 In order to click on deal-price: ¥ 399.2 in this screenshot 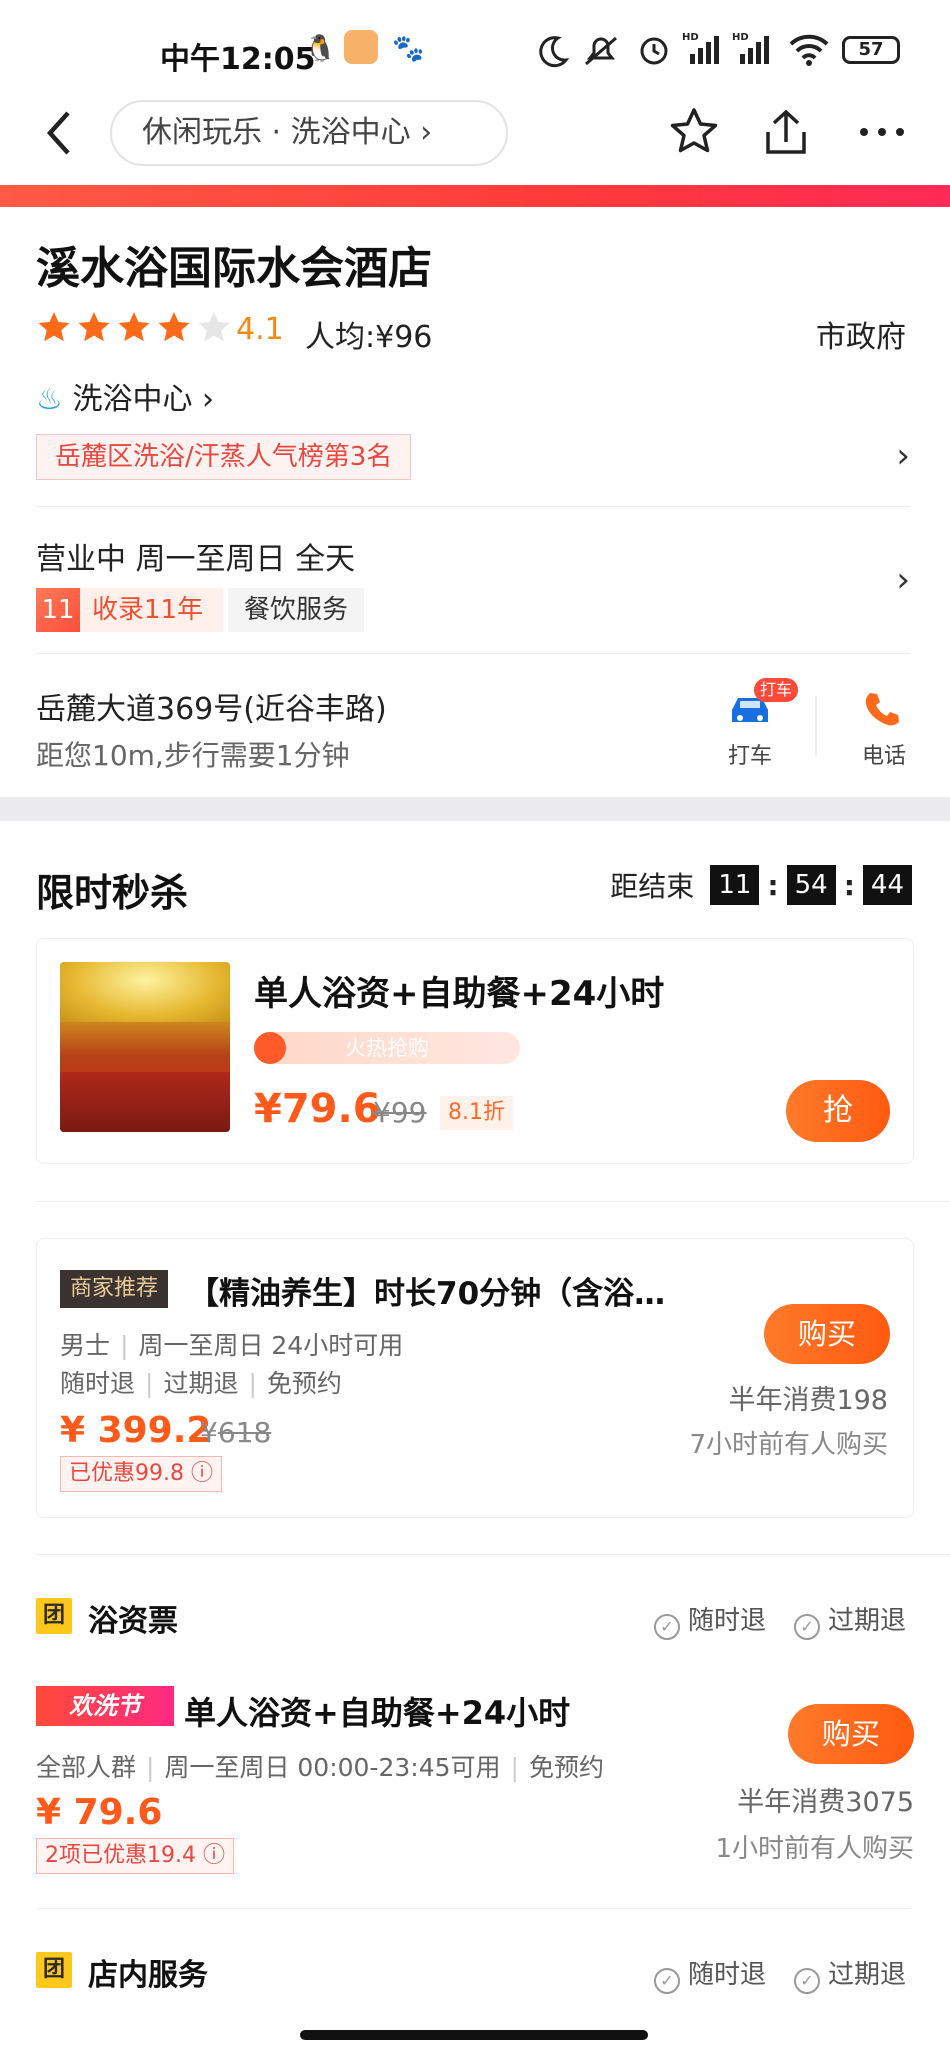, I will do `click(136, 1430)`.